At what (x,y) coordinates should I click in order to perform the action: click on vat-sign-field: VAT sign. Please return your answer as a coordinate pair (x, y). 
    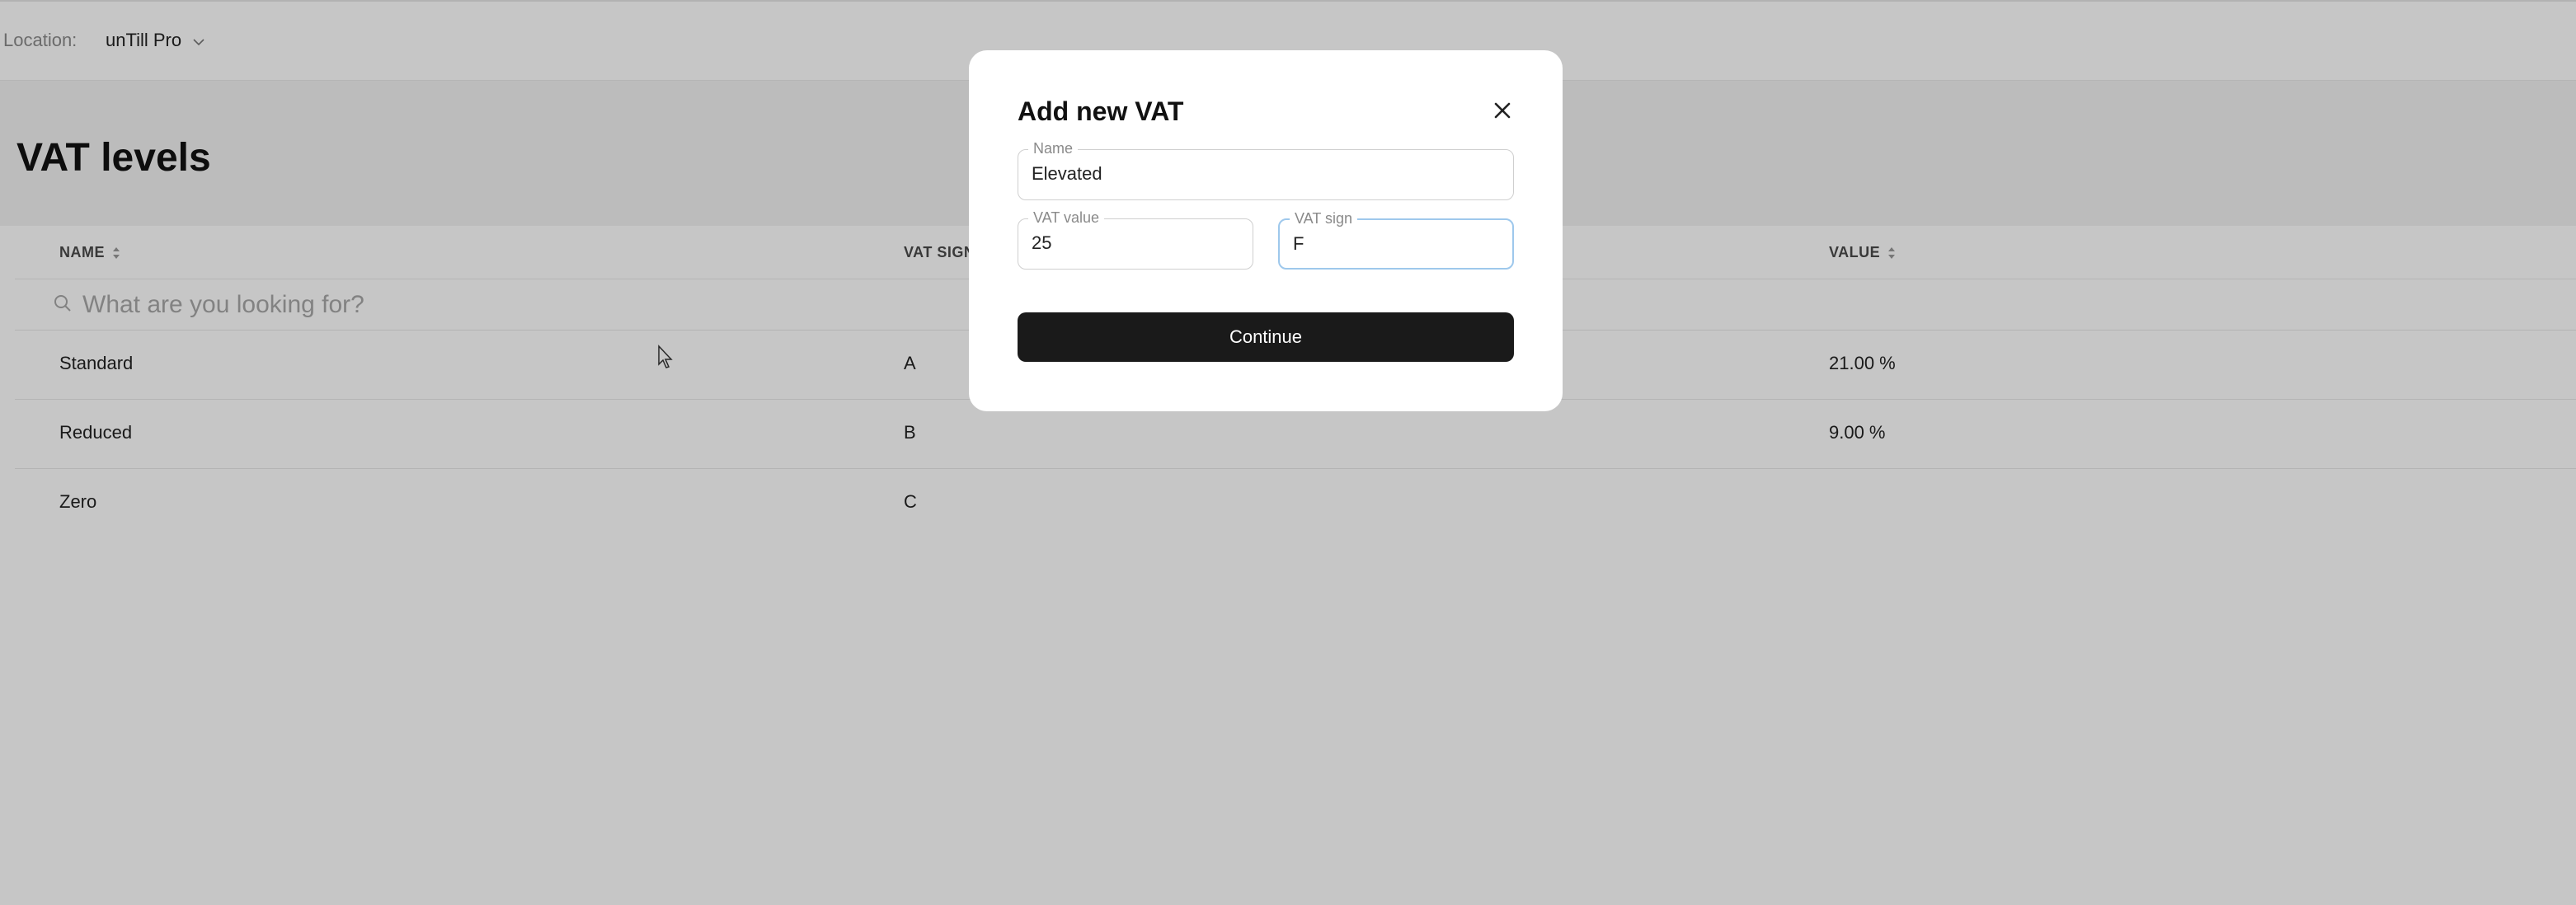
    Looking at the image, I should click on (1396, 240).